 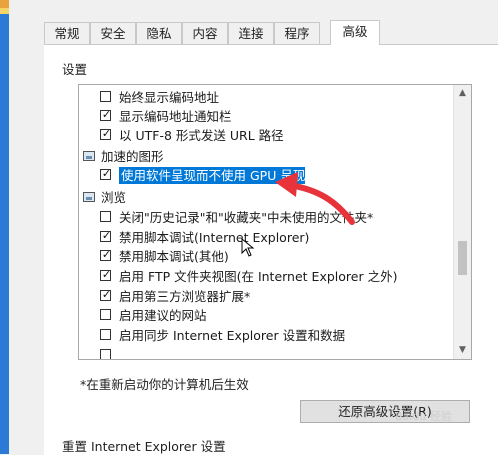 I want to click on tab-privacy: 隐私, so click(x=159, y=33).